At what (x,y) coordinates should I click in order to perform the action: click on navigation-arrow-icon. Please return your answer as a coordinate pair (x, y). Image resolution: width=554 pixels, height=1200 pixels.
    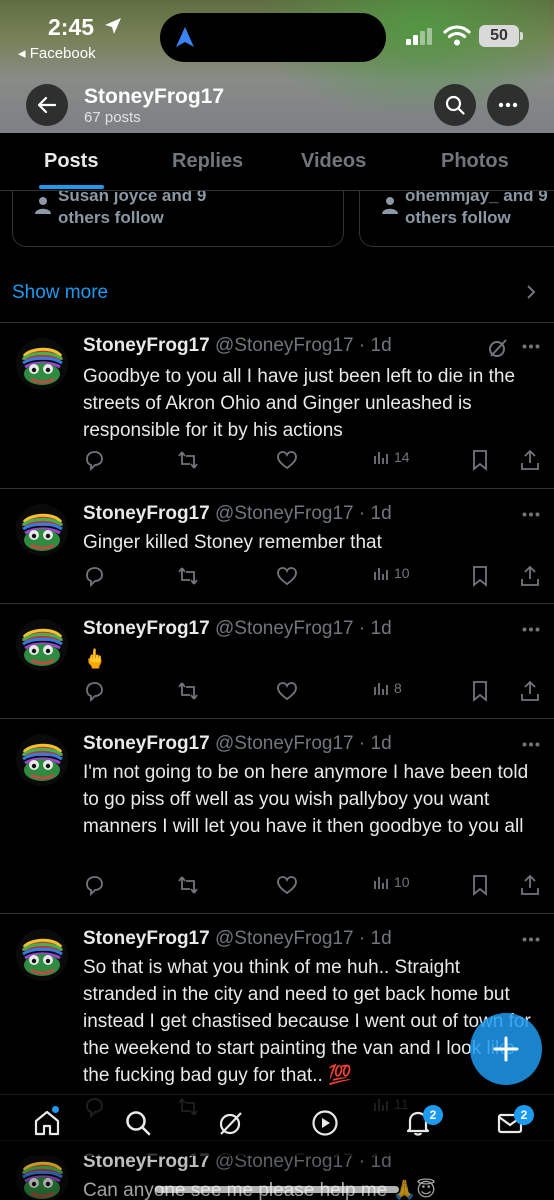
    Looking at the image, I should click on (185, 37).